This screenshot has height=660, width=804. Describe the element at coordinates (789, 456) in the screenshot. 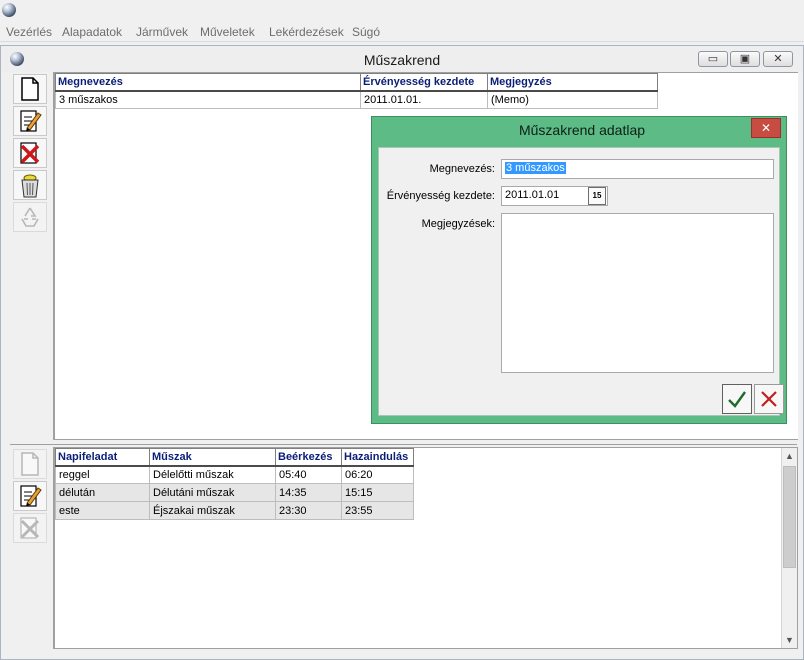

I see `scroll-up-icon: ▲` at that location.